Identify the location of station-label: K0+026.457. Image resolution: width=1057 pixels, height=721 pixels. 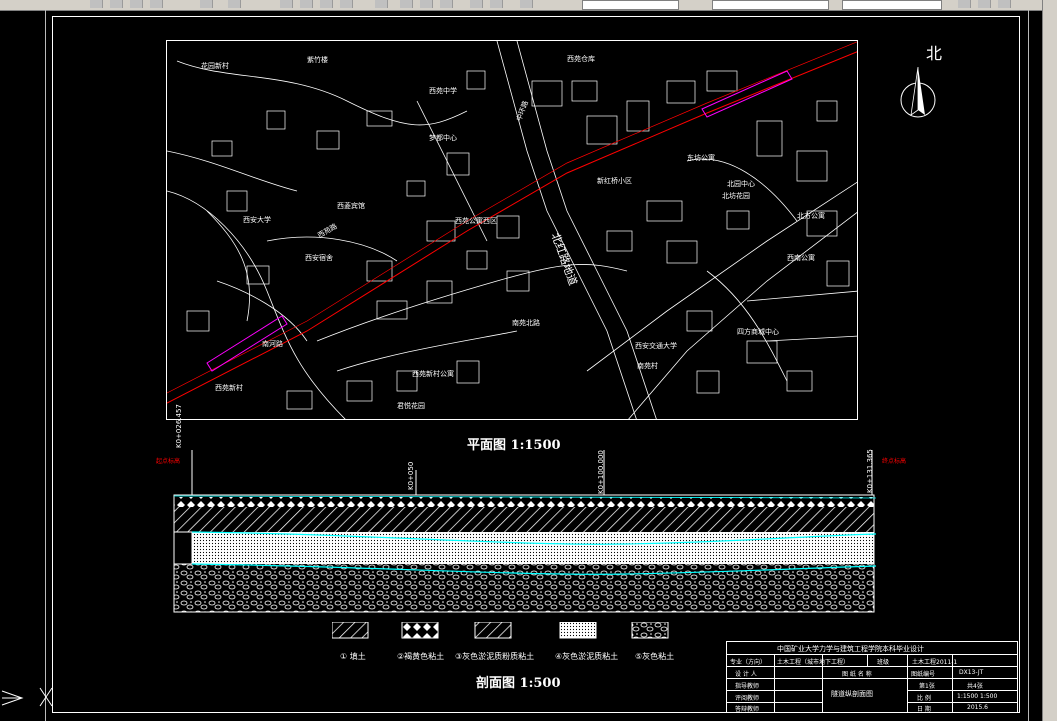
(179, 426).